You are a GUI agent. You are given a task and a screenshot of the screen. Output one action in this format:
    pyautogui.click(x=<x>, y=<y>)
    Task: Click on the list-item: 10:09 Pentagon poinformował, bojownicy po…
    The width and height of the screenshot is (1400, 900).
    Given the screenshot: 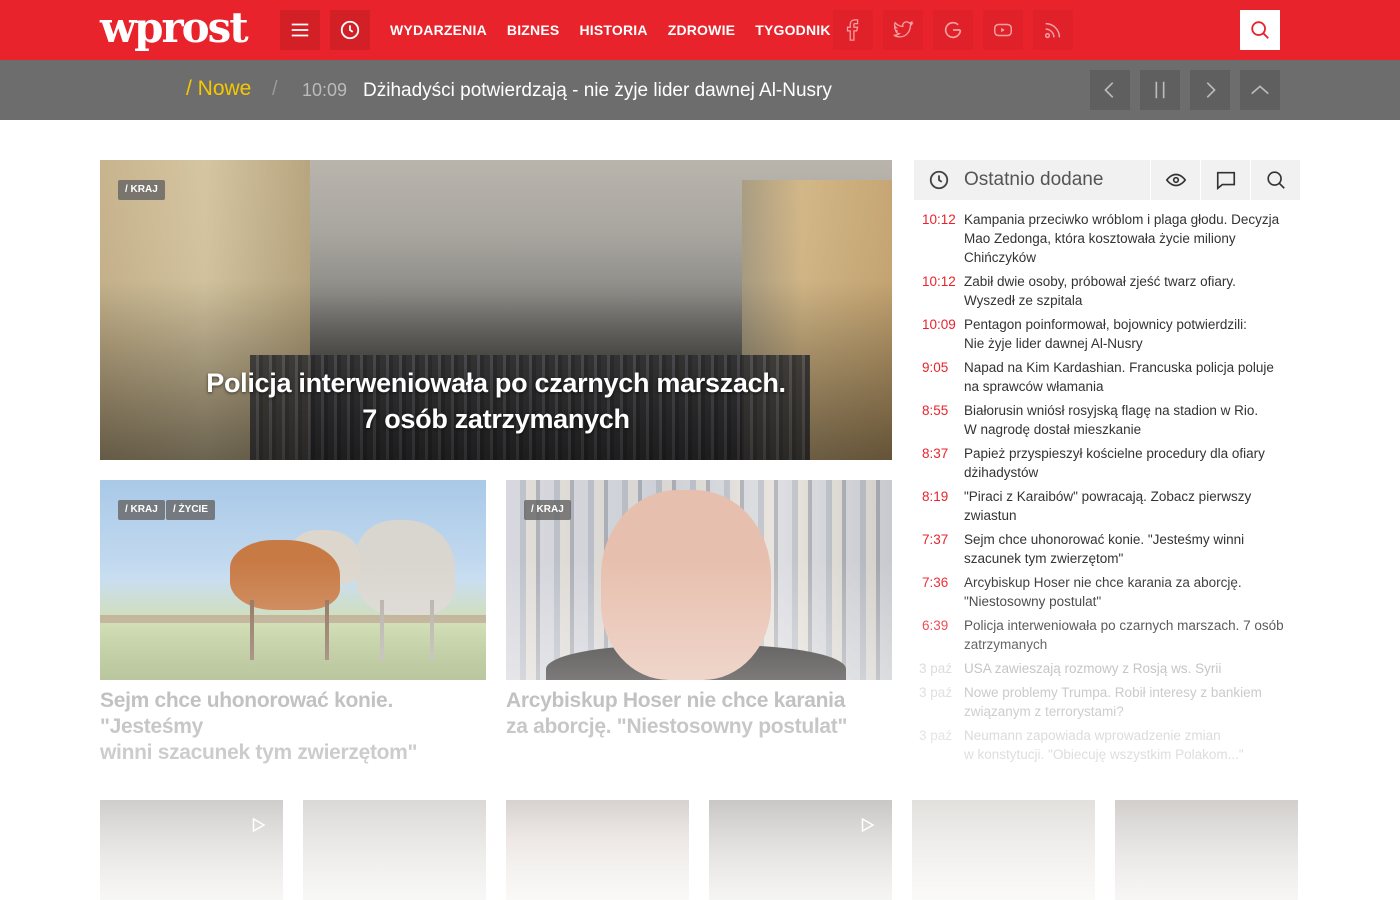 What is the action you would take?
    pyautogui.click(x=1107, y=334)
    